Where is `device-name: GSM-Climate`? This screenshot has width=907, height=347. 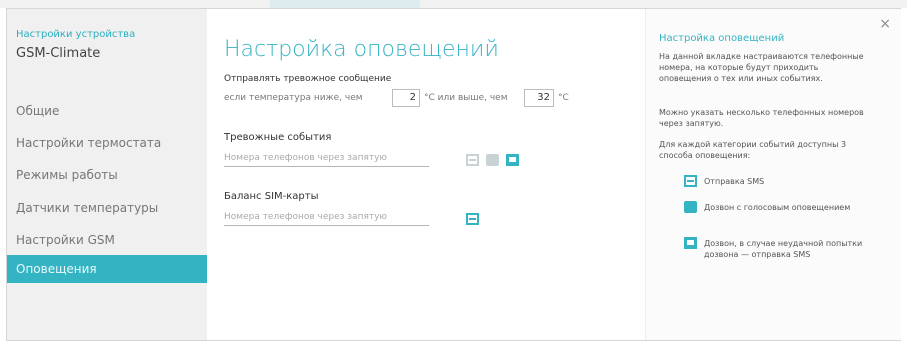
device-name: GSM-Climate is located at coordinates (58, 53).